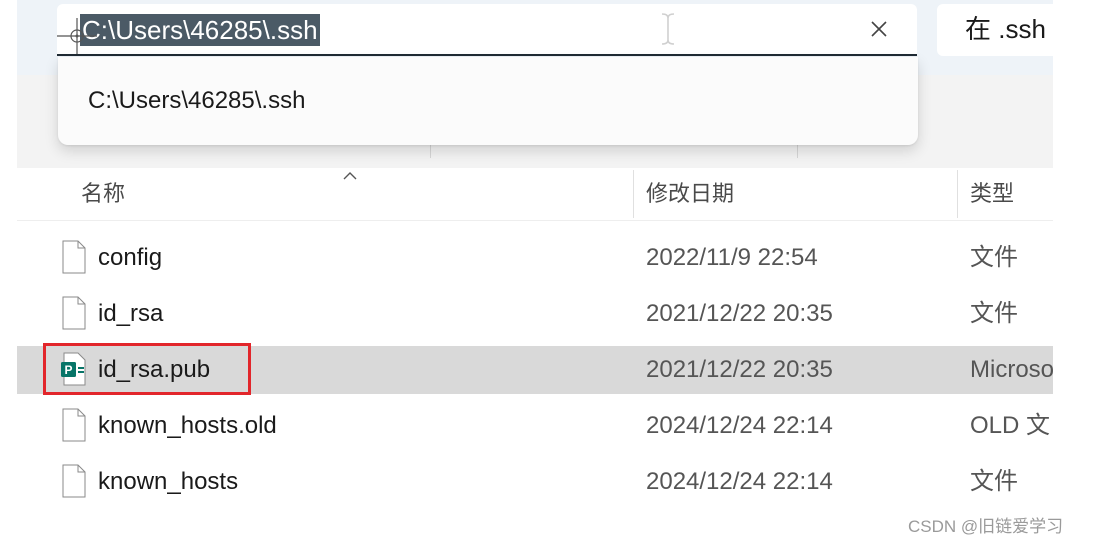 The width and height of the screenshot is (1103, 545). What do you see at coordinates (535, 194) in the screenshot?
I see `column-header-row: 名称 修改日期 类型` at bounding box center [535, 194].